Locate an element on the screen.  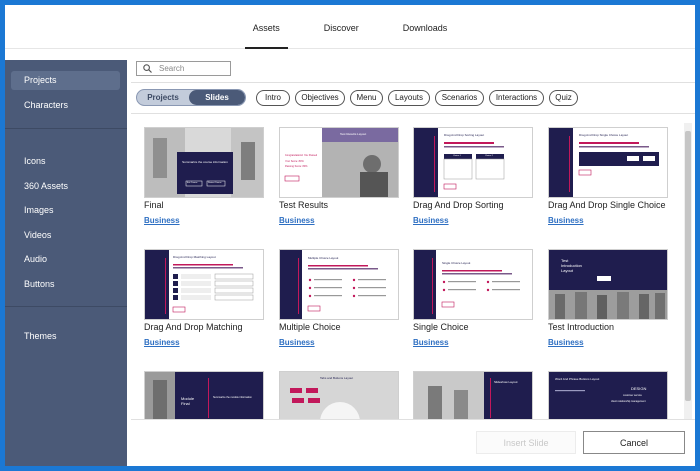
filter-scenarios: Scenarios is located at coordinates (459, 98).